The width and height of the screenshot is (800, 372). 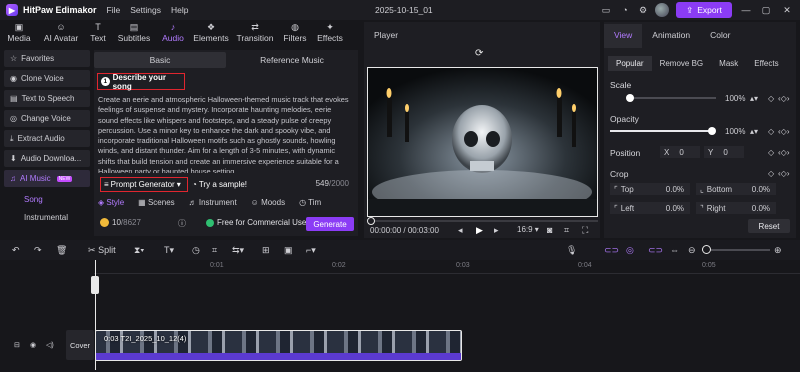 What do you see at coordinates (214, 250) in the screenshot?
I see `crop-tool-icon: ⌗` at bounding box center [214, 250].